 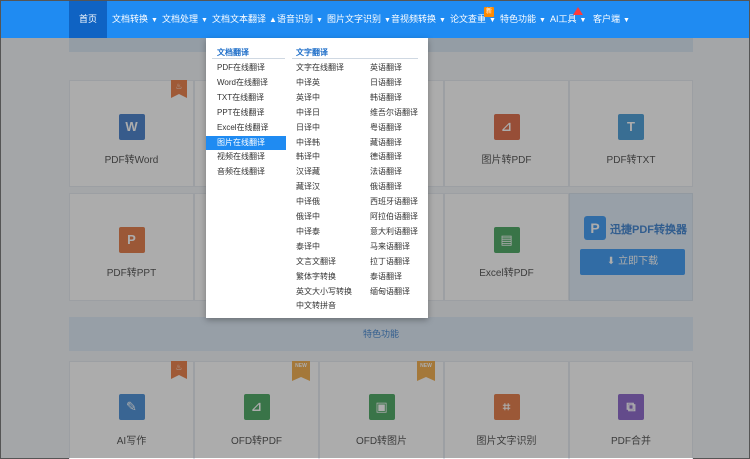 What do you see at coordinates (386, 143) in the screenshot?
I see `dropdown-menu-item: 藏语翻译` at bounding box center [386, 143].